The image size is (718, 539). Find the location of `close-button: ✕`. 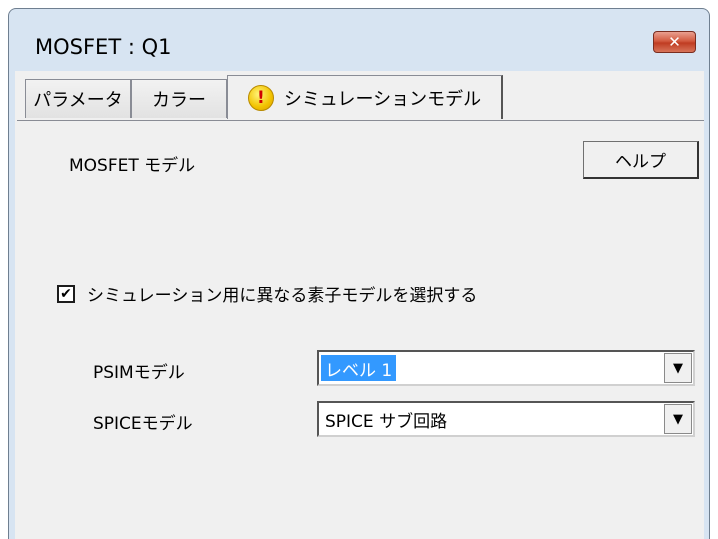

close-button: ✕ is located at coordinates (674, 42).